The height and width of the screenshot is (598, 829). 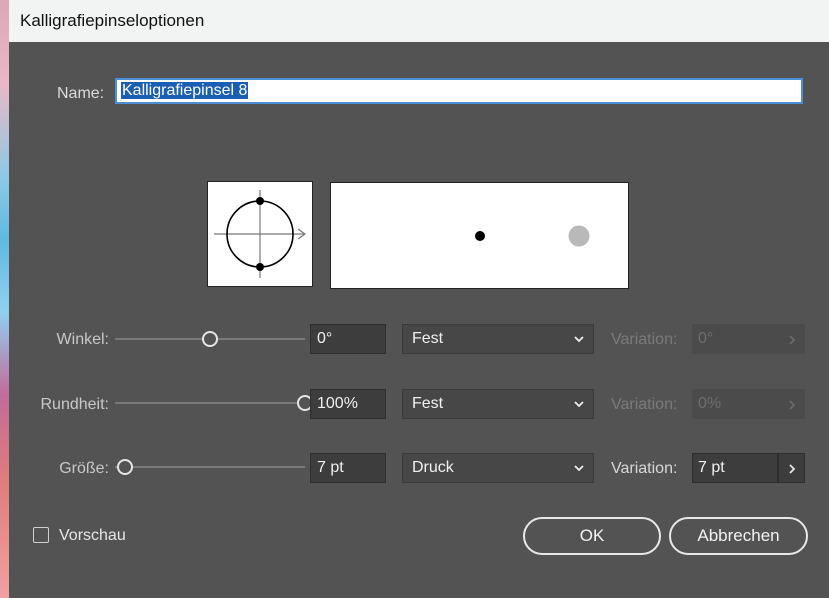 What do you see at coordinates (112, 20) in the screenshot?
I see `dialog-title: Kalligrafiepinseloptionen` at bounding box center [112, 20].